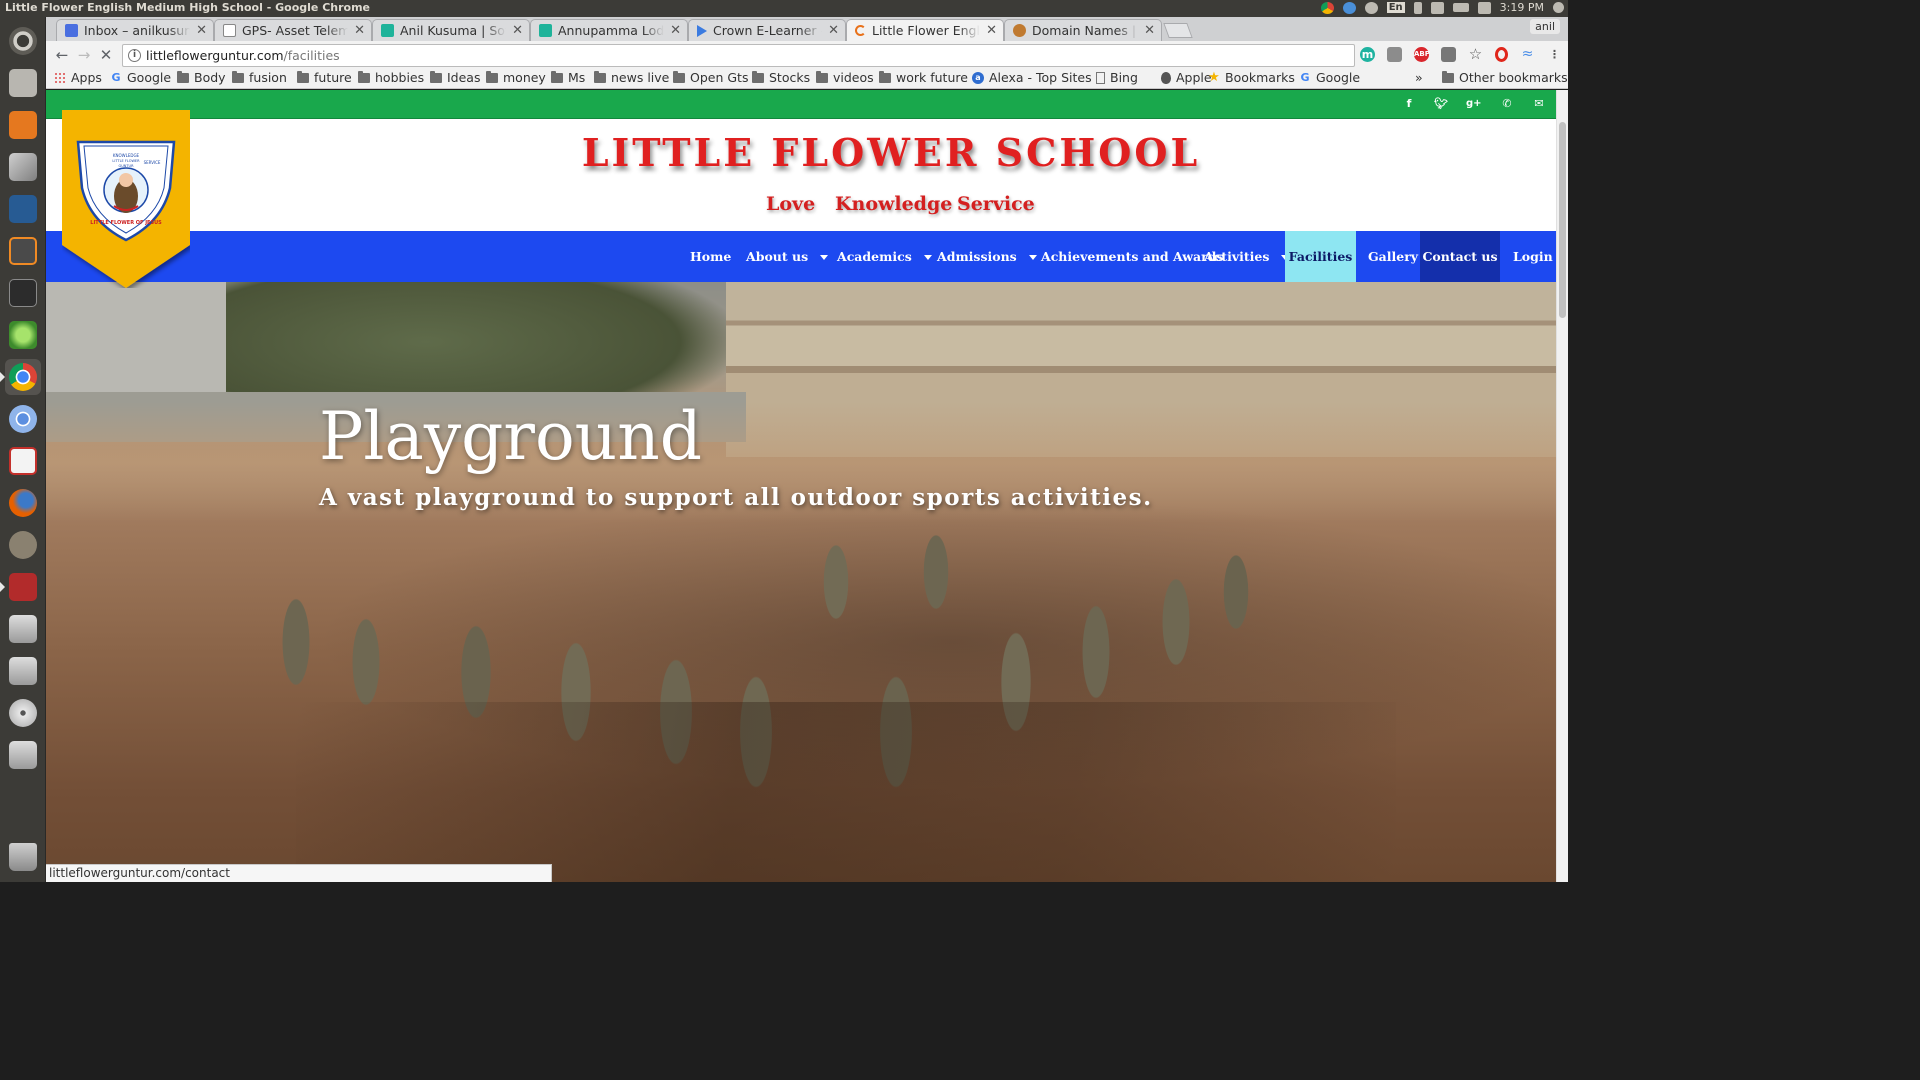 This screenshot has width=1920, height=1080. What do you see at coordinates (925, 30) in the screenshot?
I see `tab-little-flower: Little Flower Englis ✕` at bounding box center [925, 30].